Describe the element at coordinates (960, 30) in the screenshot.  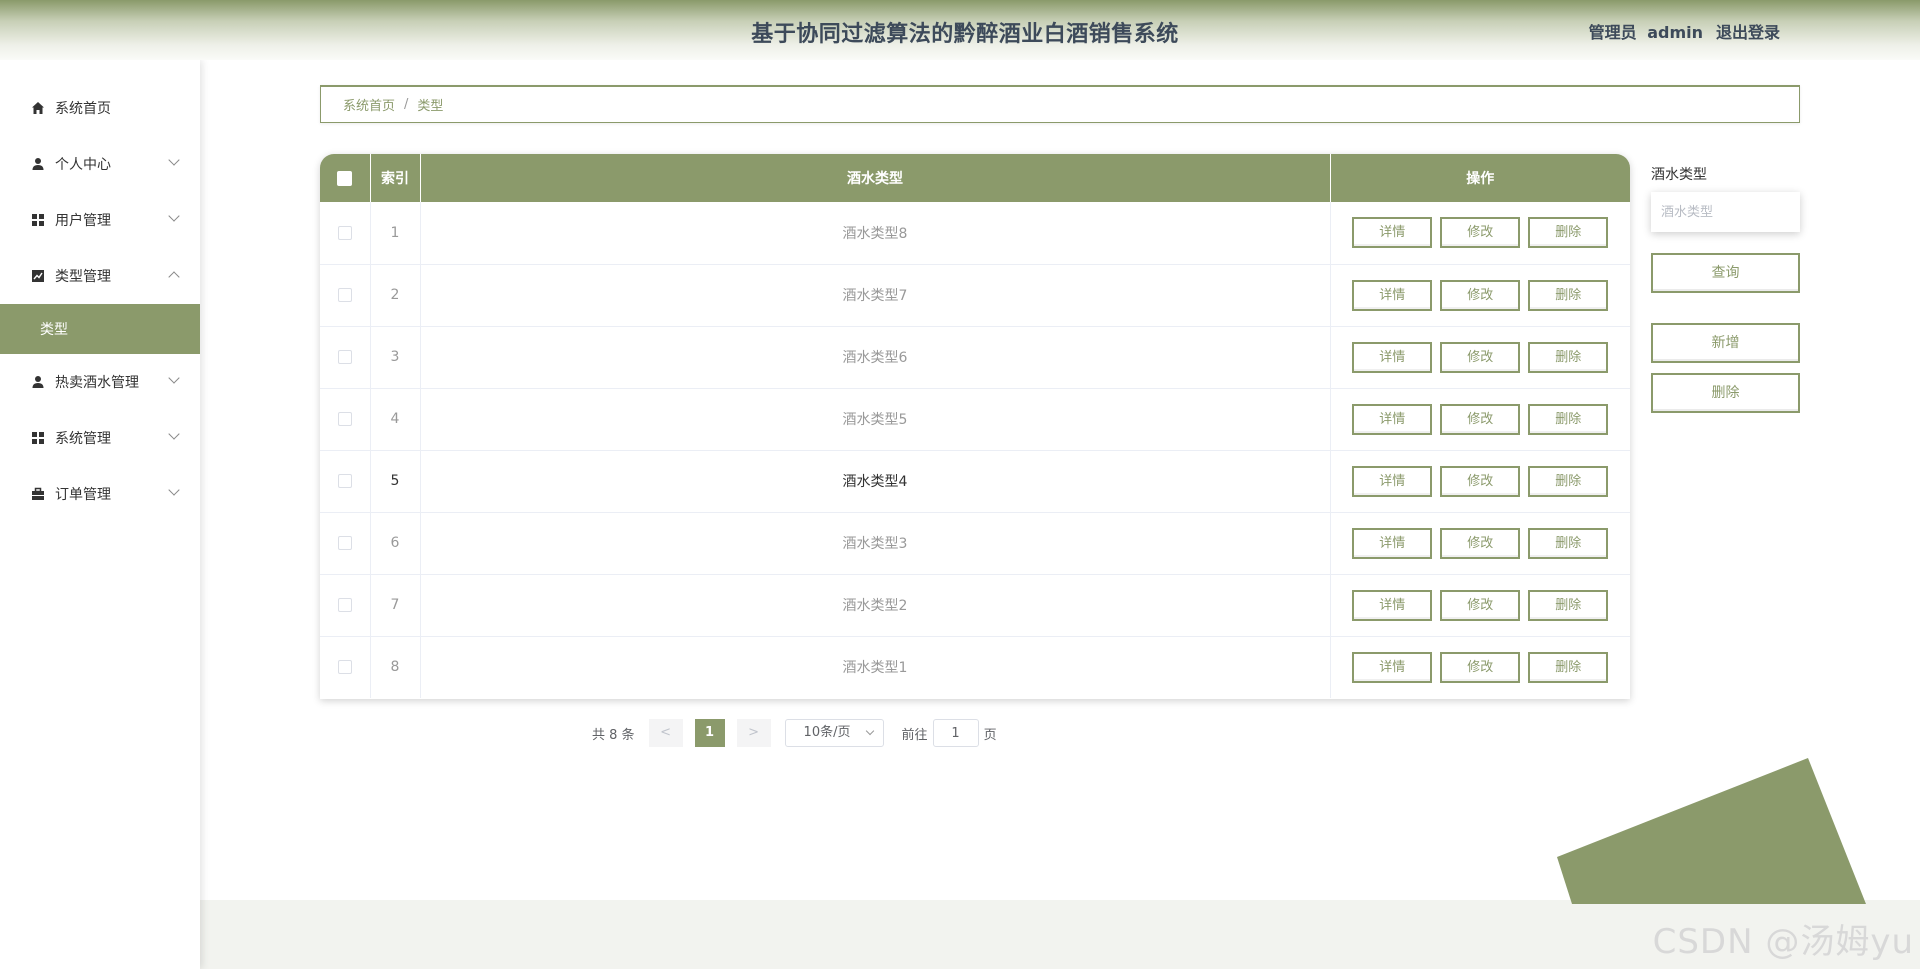
I see `top-header: 基于协同过滤算法的黔醉酒业白酒销售系统 管理员 admin 退出登录` at that location.